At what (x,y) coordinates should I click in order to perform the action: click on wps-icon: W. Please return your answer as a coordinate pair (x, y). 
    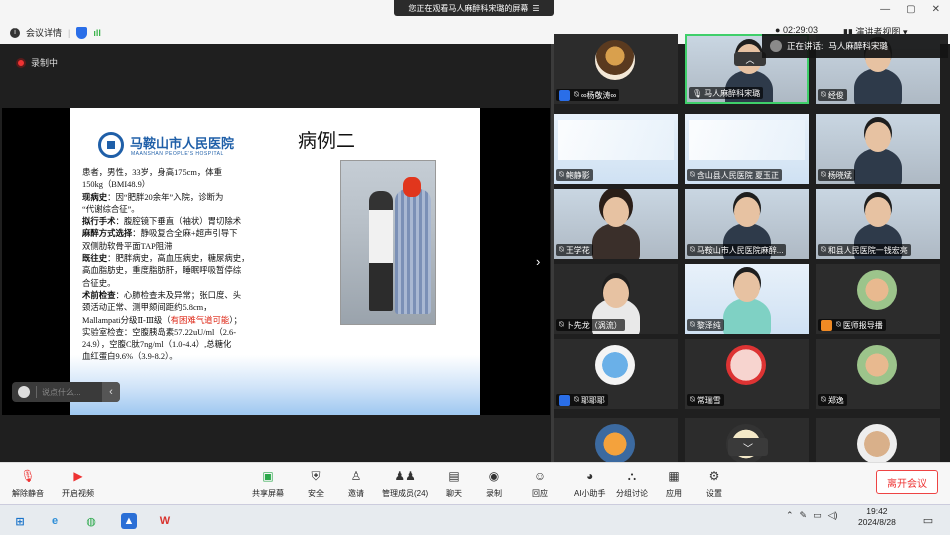
    Looking at the image, I should click on (165, 521).